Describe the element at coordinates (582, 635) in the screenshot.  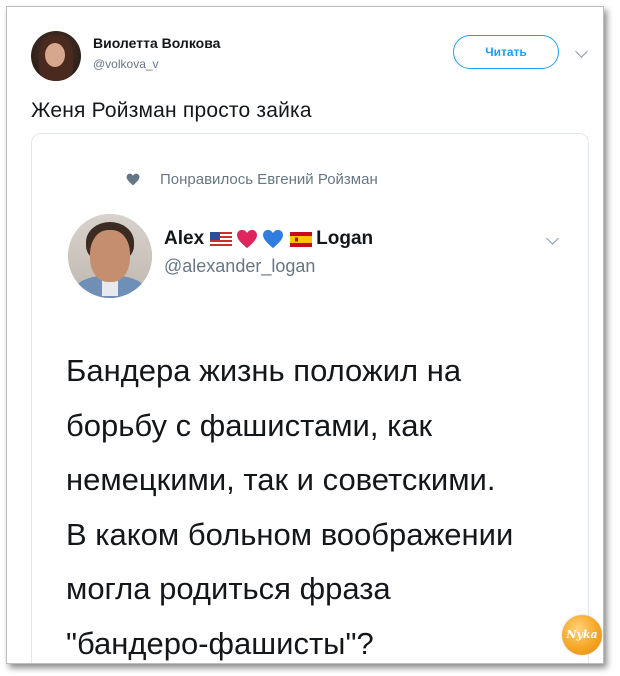
I see `watermark-logo: Nyka` at that location.